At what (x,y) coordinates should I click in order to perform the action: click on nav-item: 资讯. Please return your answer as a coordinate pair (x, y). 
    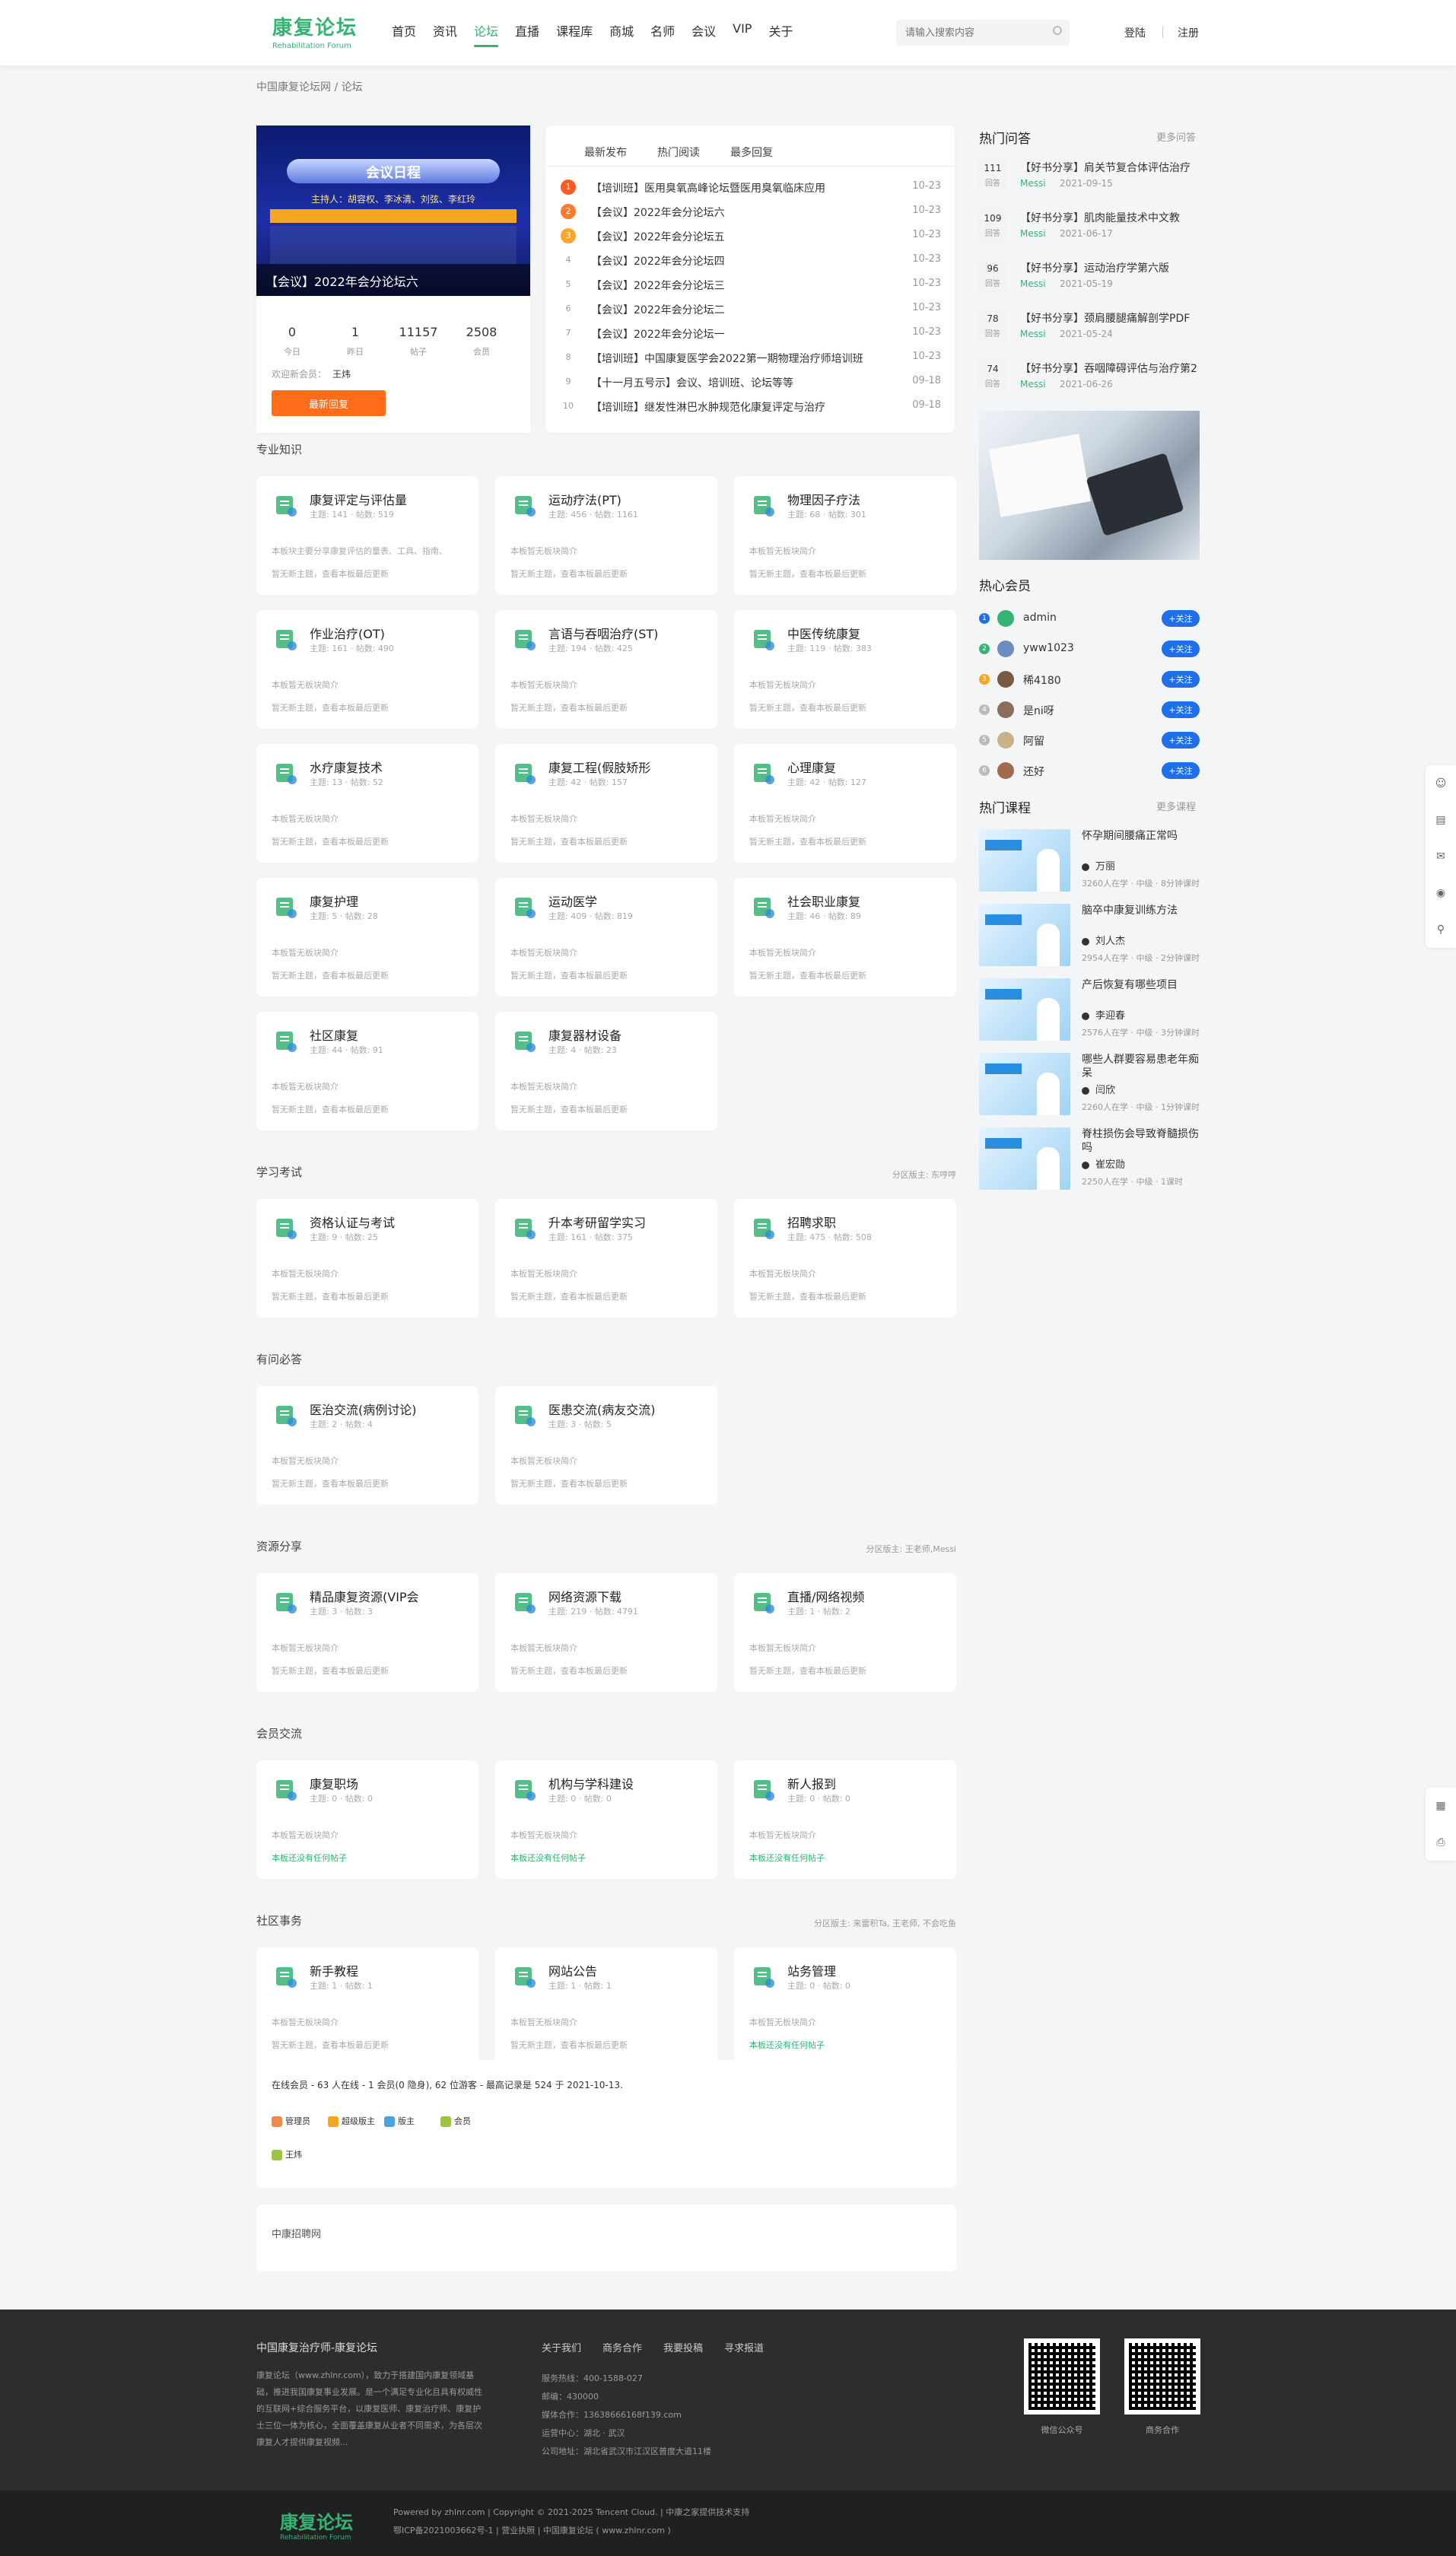
    Looking at the image, I should click on (445, 34).